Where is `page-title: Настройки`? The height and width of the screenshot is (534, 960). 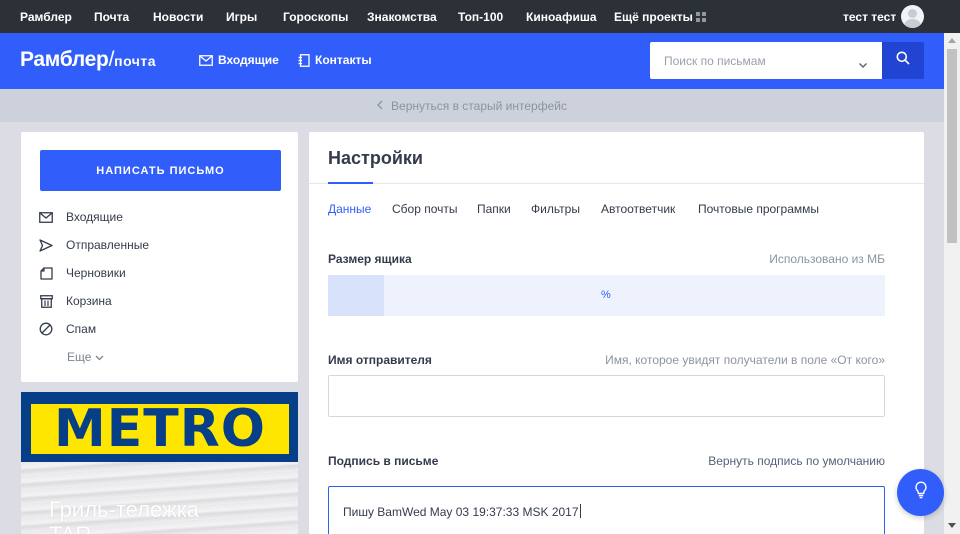
page-title: Настройки is located at coordinates (375, 158).